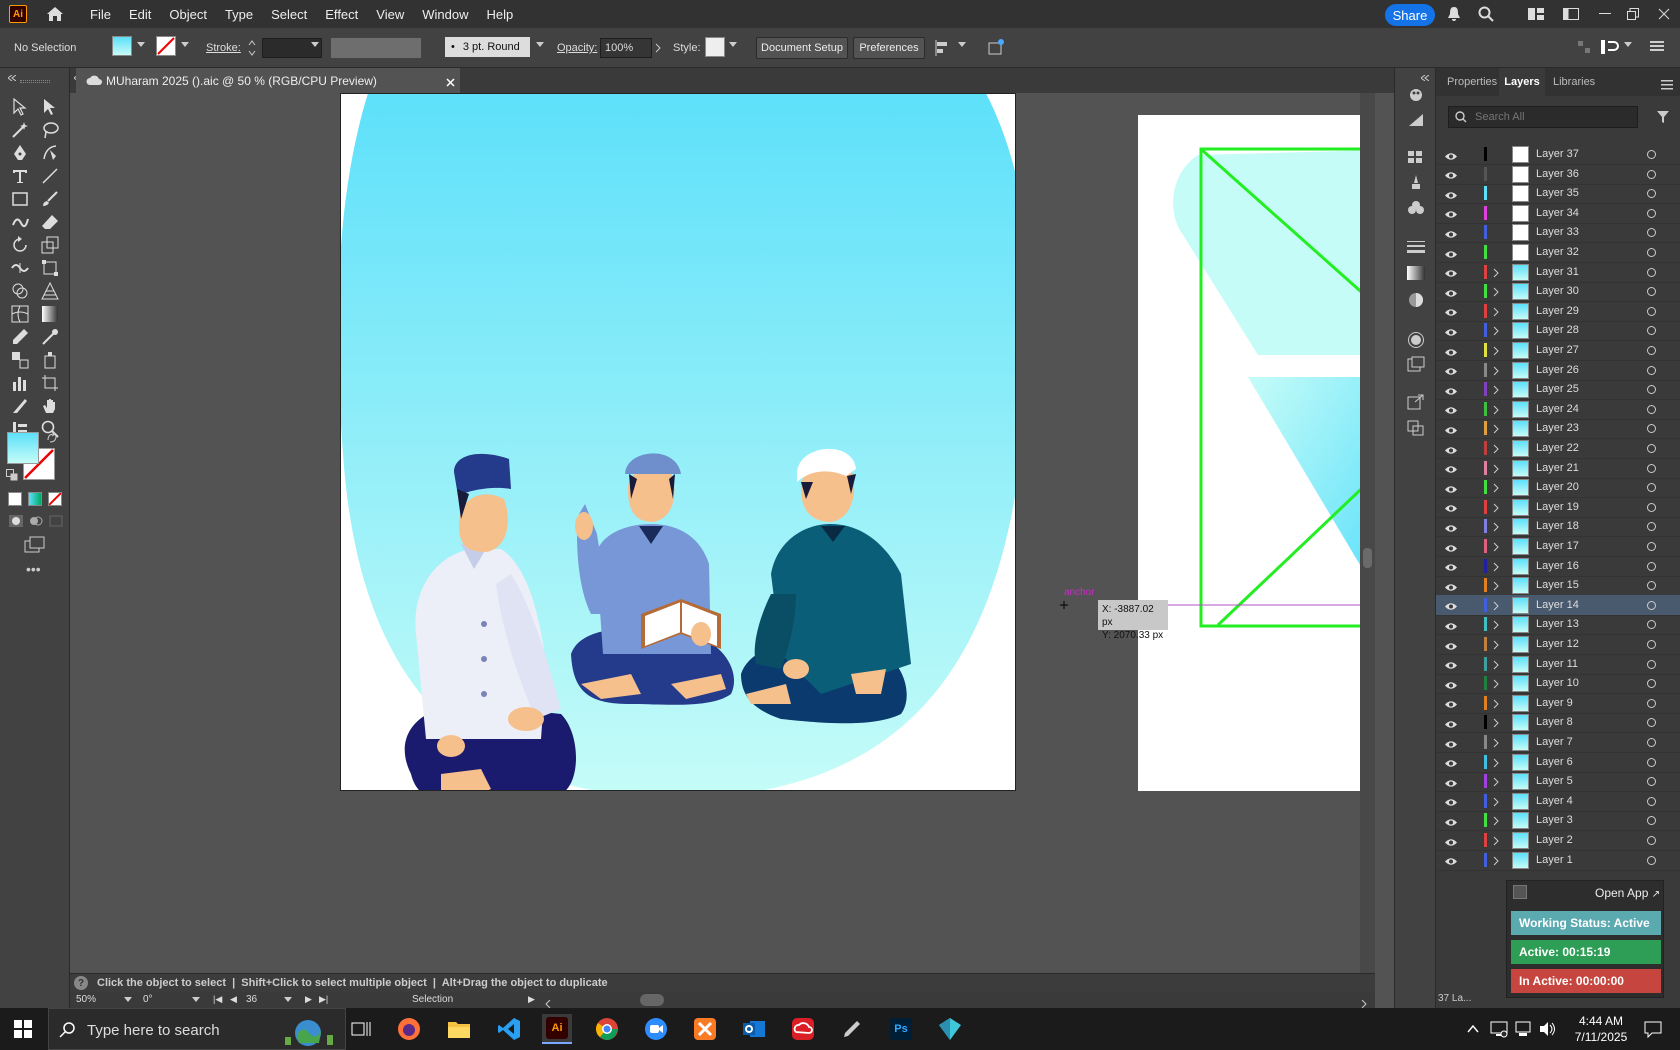  Describe the element at coordinates (1558, 448) in the screenshot. I see `layer-row: Layer 22` at that location.